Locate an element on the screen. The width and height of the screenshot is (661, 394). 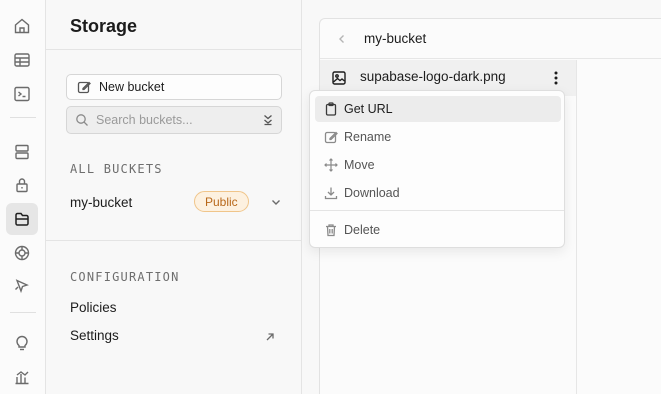
bucket-name: my-bucket is located at coordinates (101, 202).